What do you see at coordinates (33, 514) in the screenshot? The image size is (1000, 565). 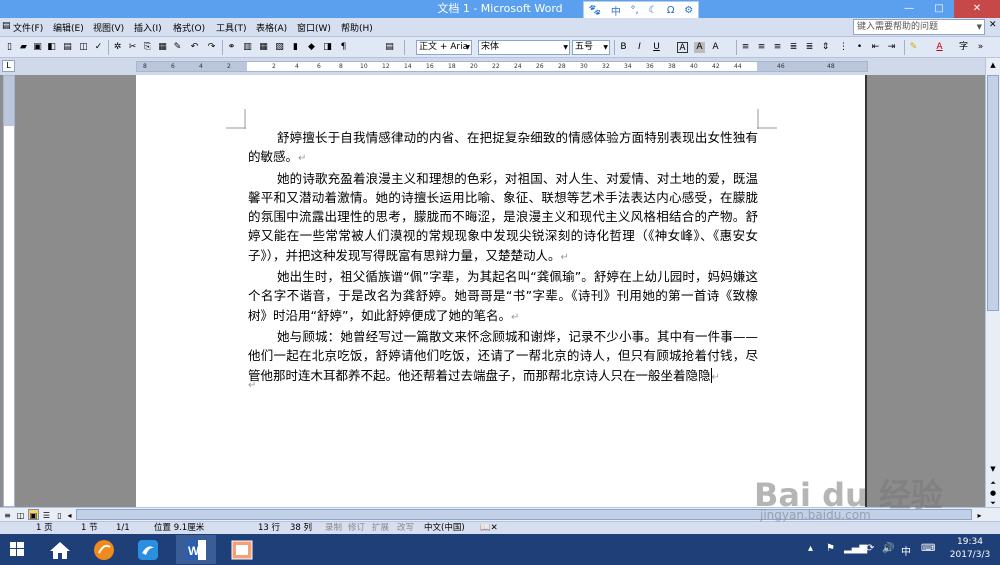 I see `print-layout-icon: ▣` at bounding box center [33, 514].